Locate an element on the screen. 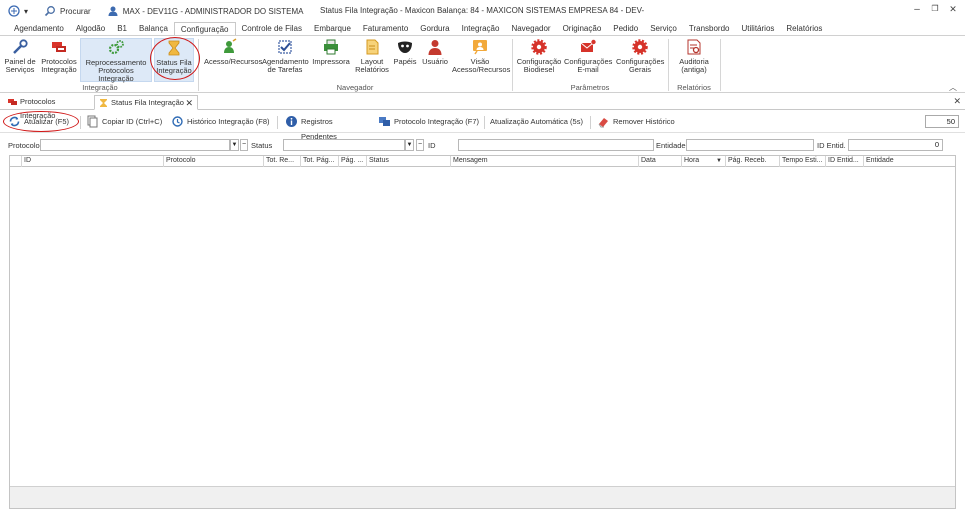 The height and width of the screenshot is (517, 965). menu-tab-navegador: Navegador is located at coordinates (530, 29).